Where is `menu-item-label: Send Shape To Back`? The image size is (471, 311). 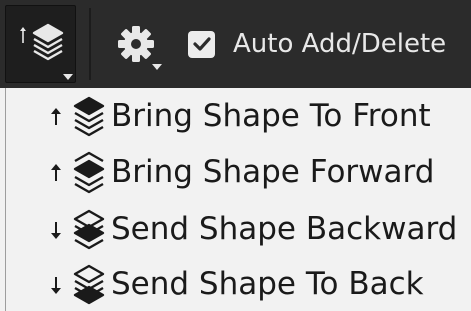 menu-item-label: Send Shape To Back is located at coordinates (267, 284).